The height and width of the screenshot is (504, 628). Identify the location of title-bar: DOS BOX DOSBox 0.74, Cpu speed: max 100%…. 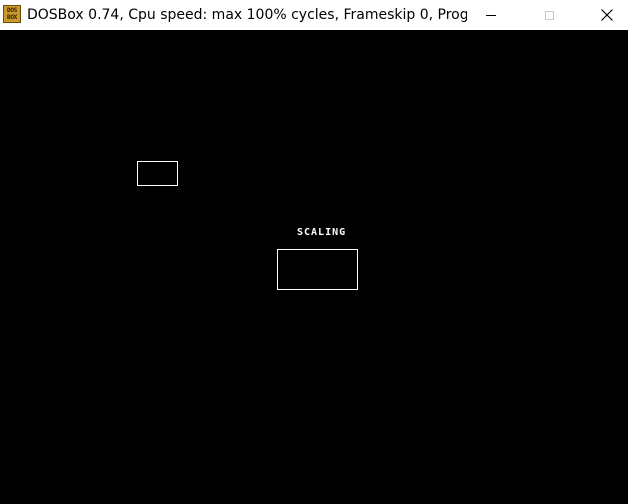
(314, 15).